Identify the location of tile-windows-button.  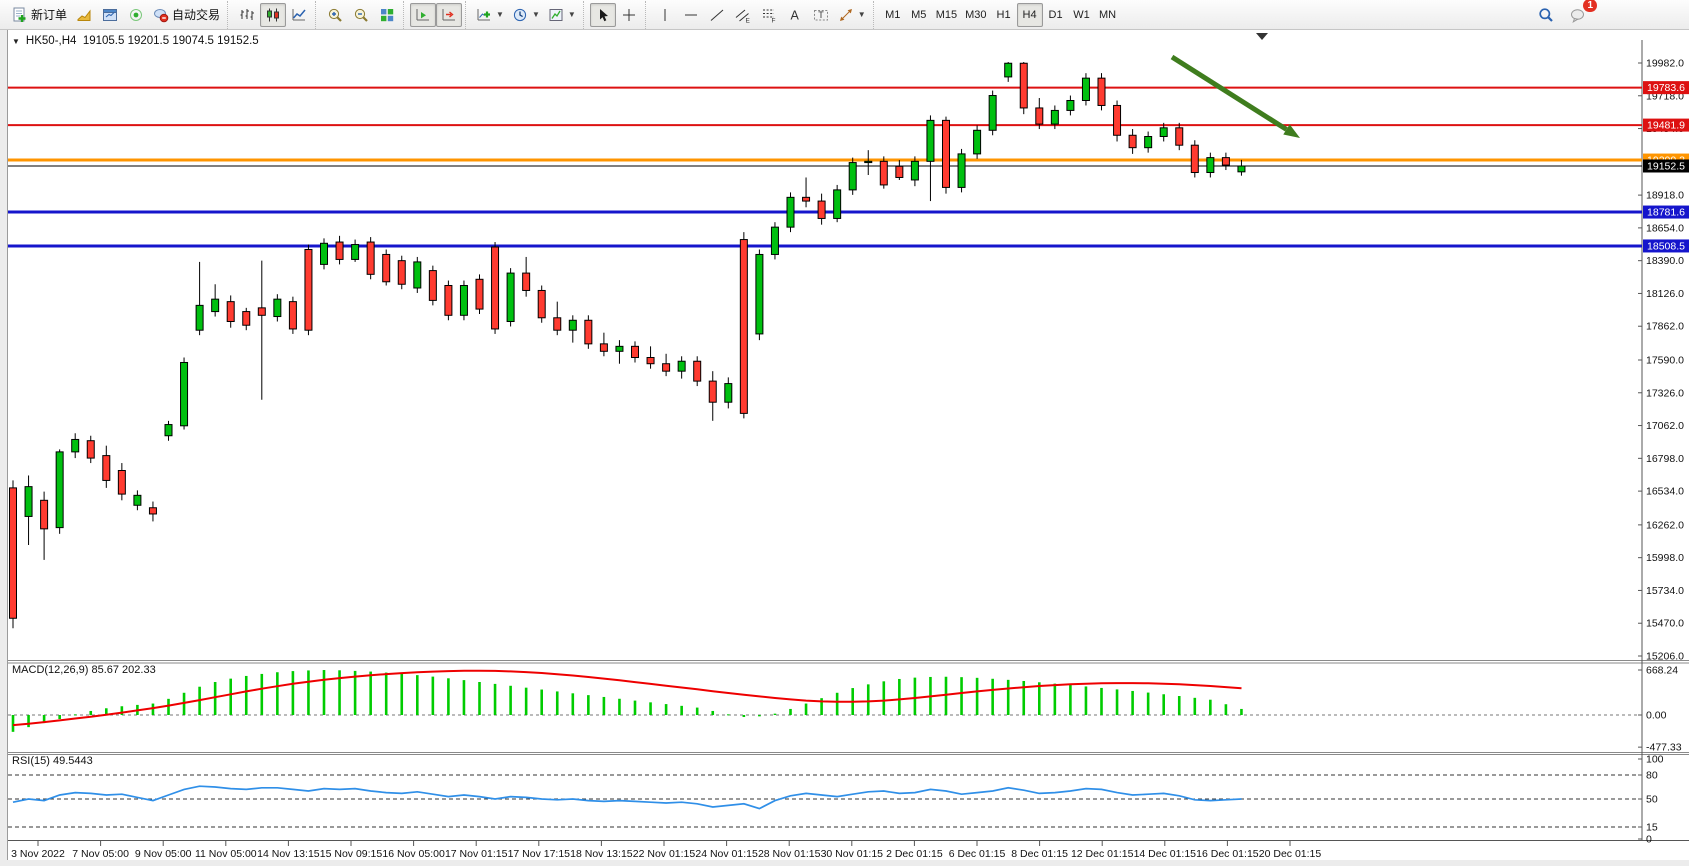
(387, 15).